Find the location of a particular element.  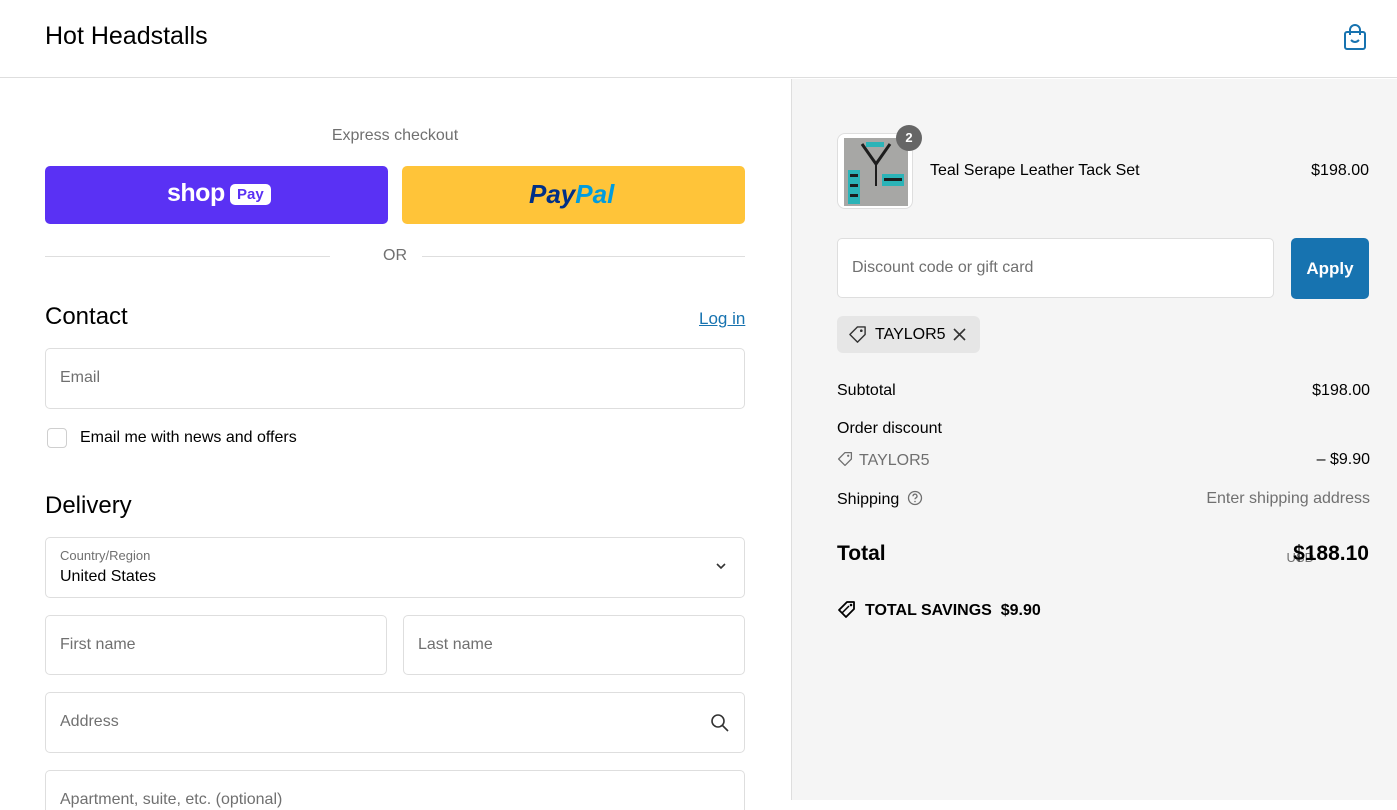

shop-pay-badge: Pay is located at coordinates (250, 194).